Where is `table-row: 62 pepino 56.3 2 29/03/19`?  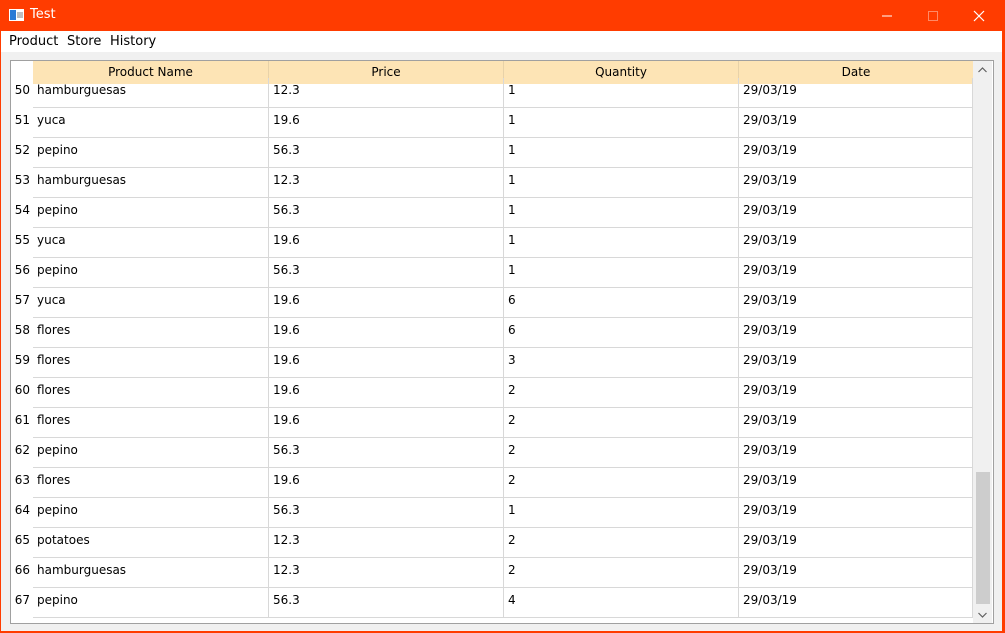
table-row: 62 pepino 56.3 2 29/03/19 is located at coordinates (492, 453).